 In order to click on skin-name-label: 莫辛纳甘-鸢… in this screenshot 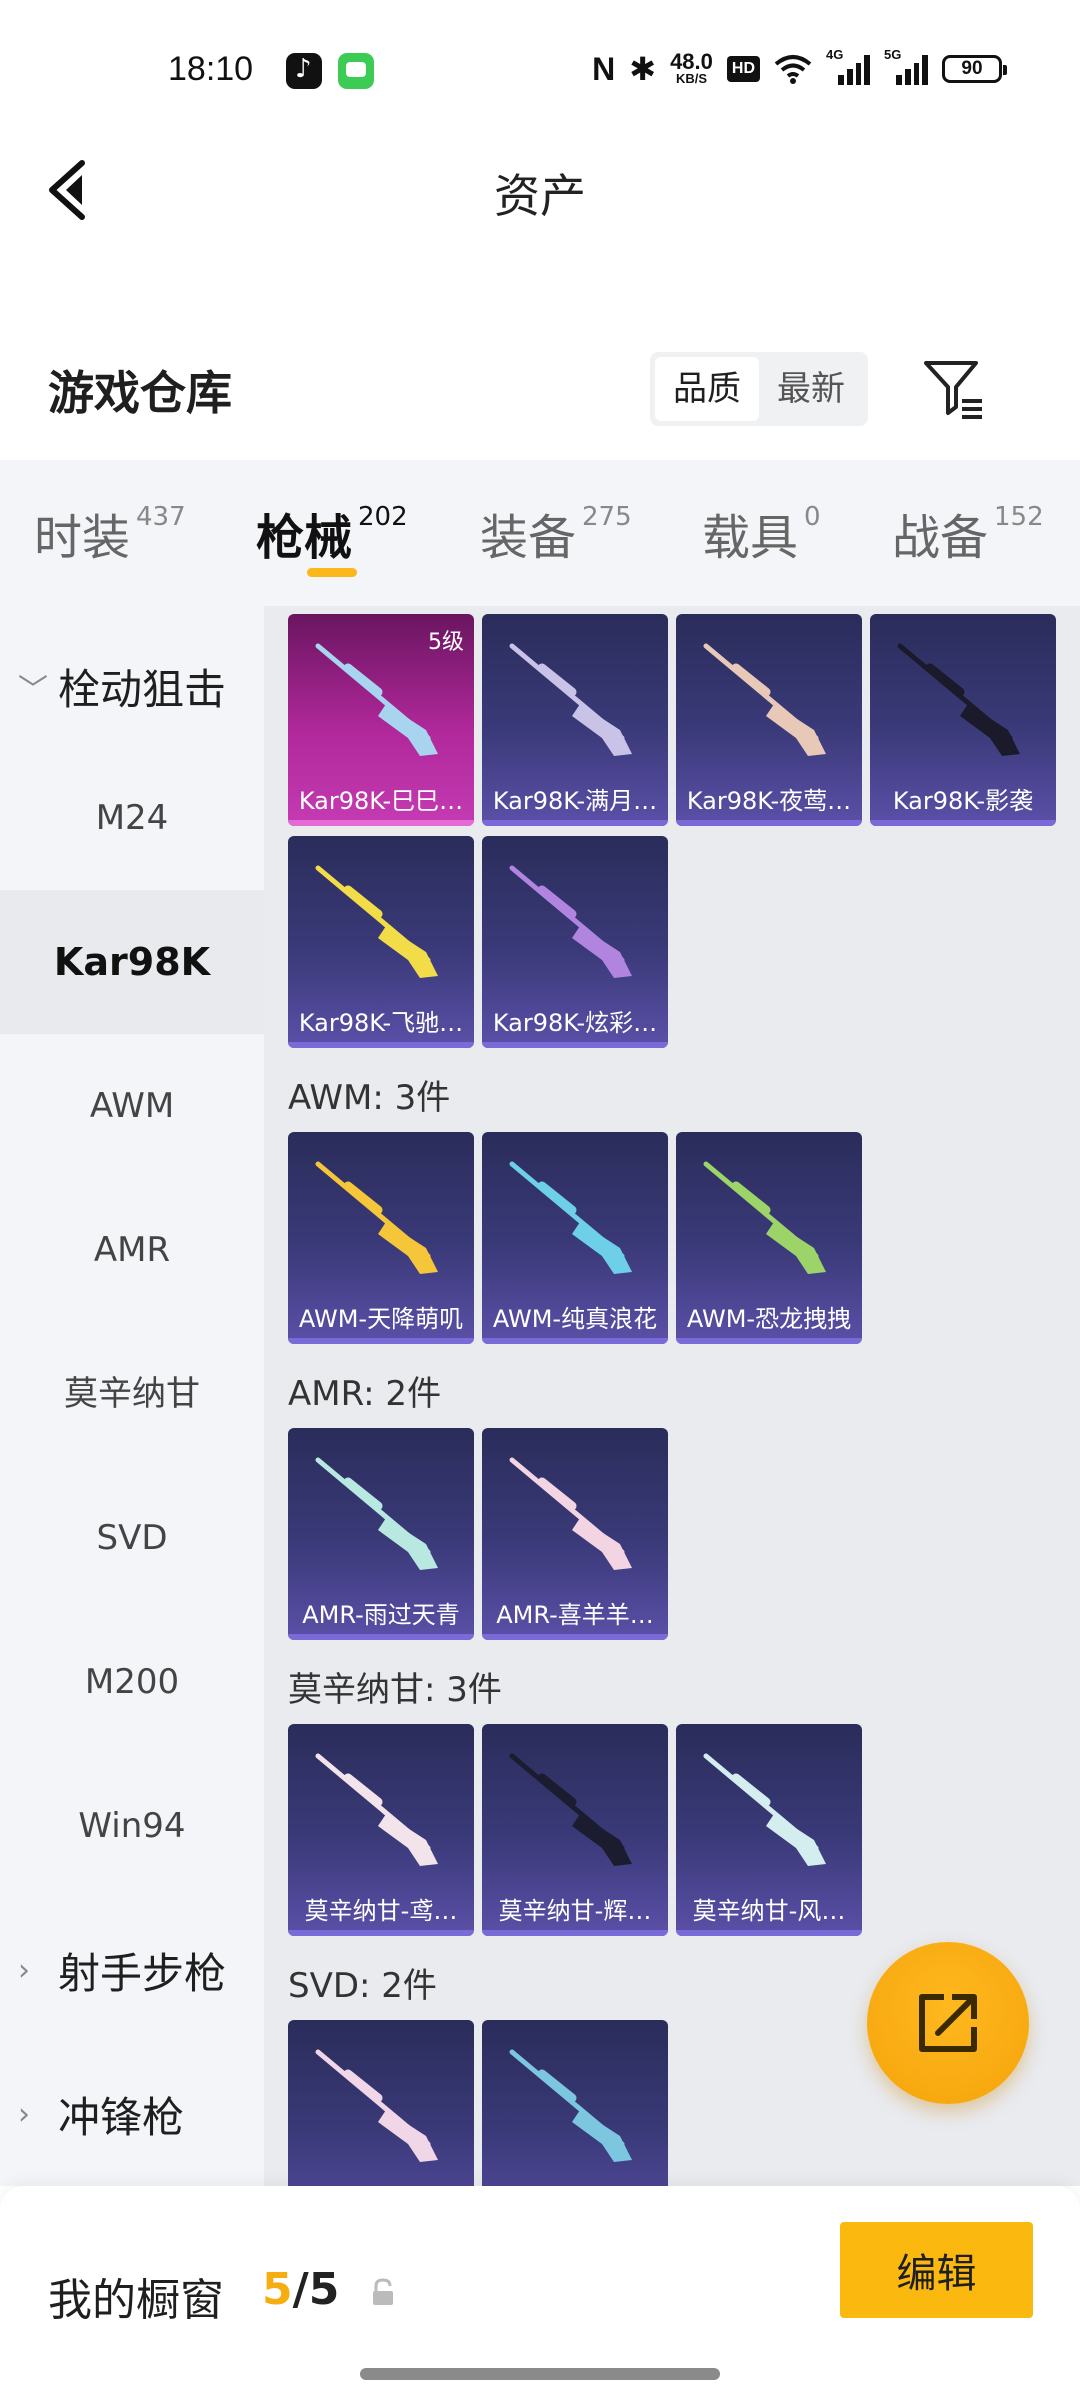, I will do `click(381, 1911)`.